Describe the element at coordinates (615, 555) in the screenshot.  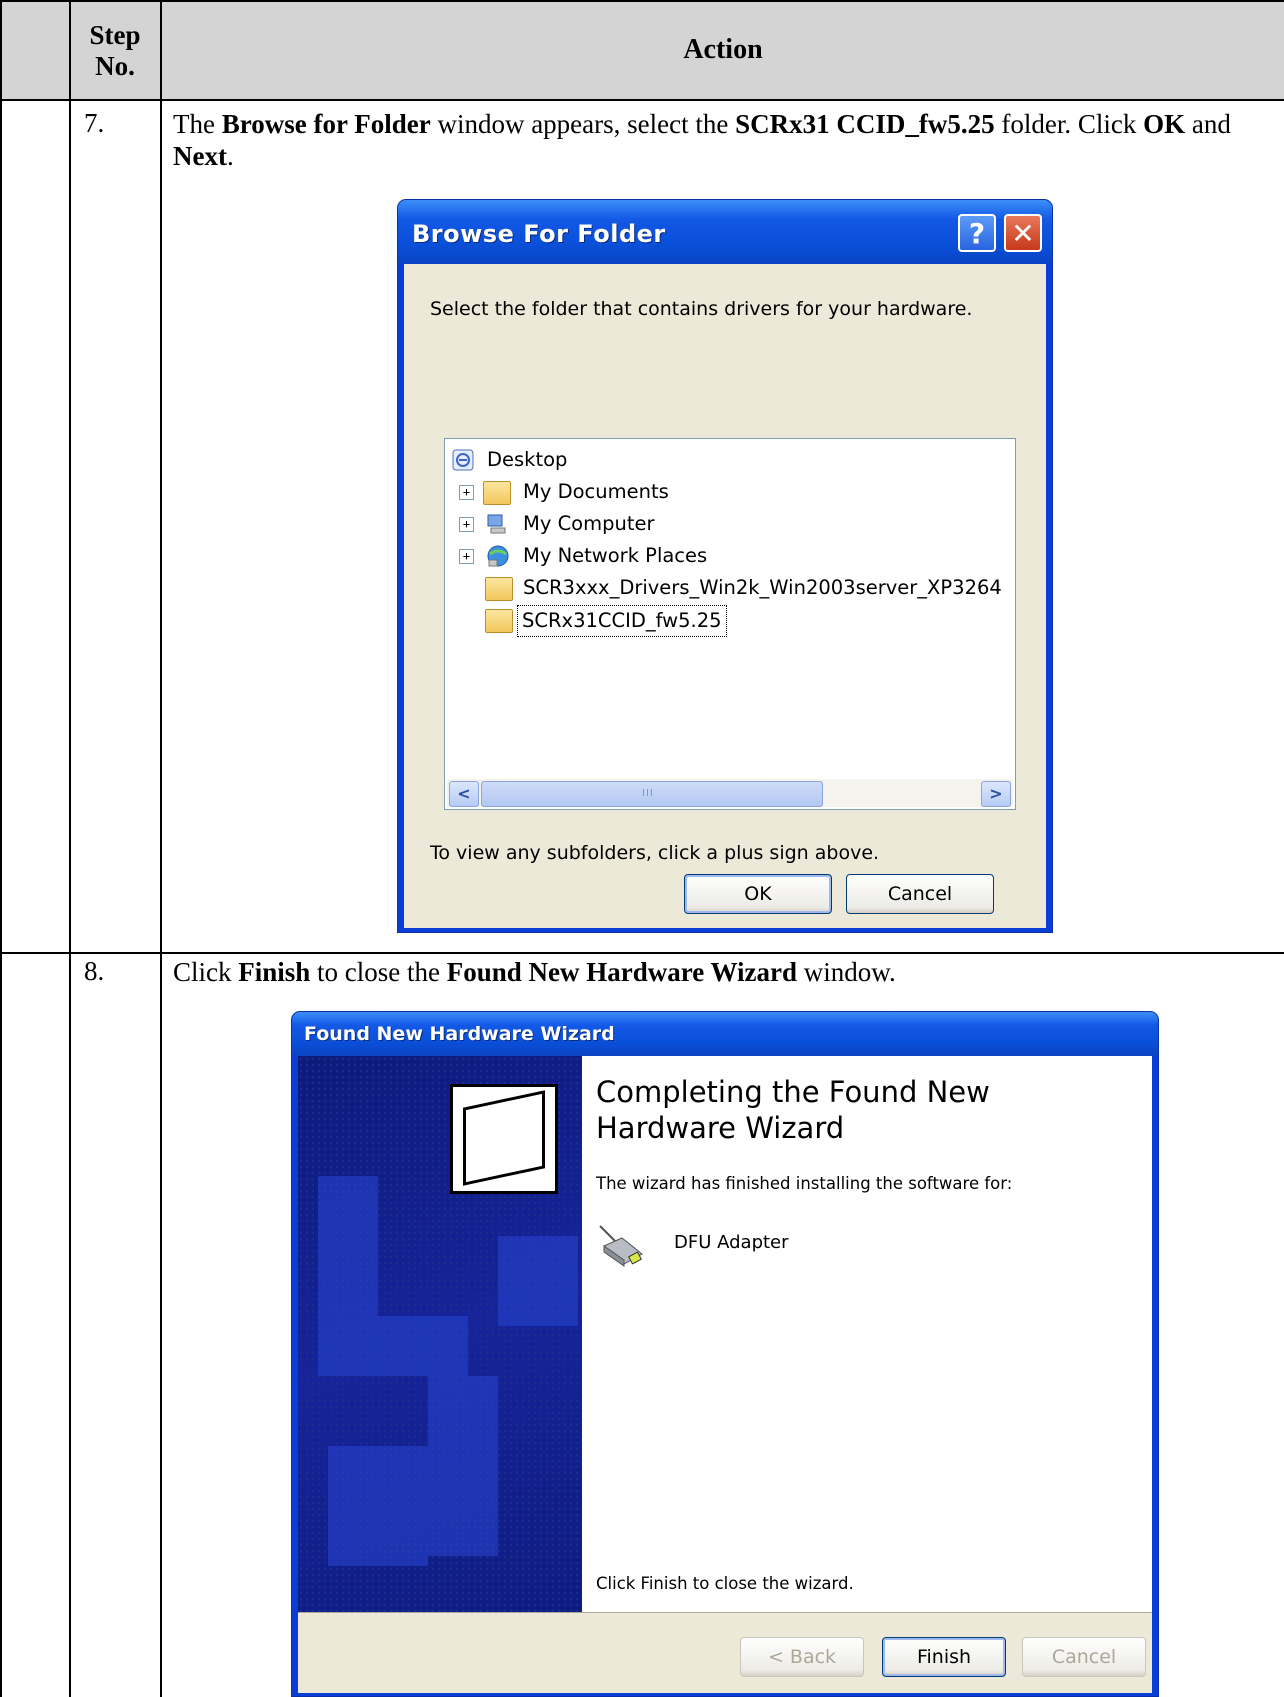
I see `tree-item-label: My Network Places` at that location.